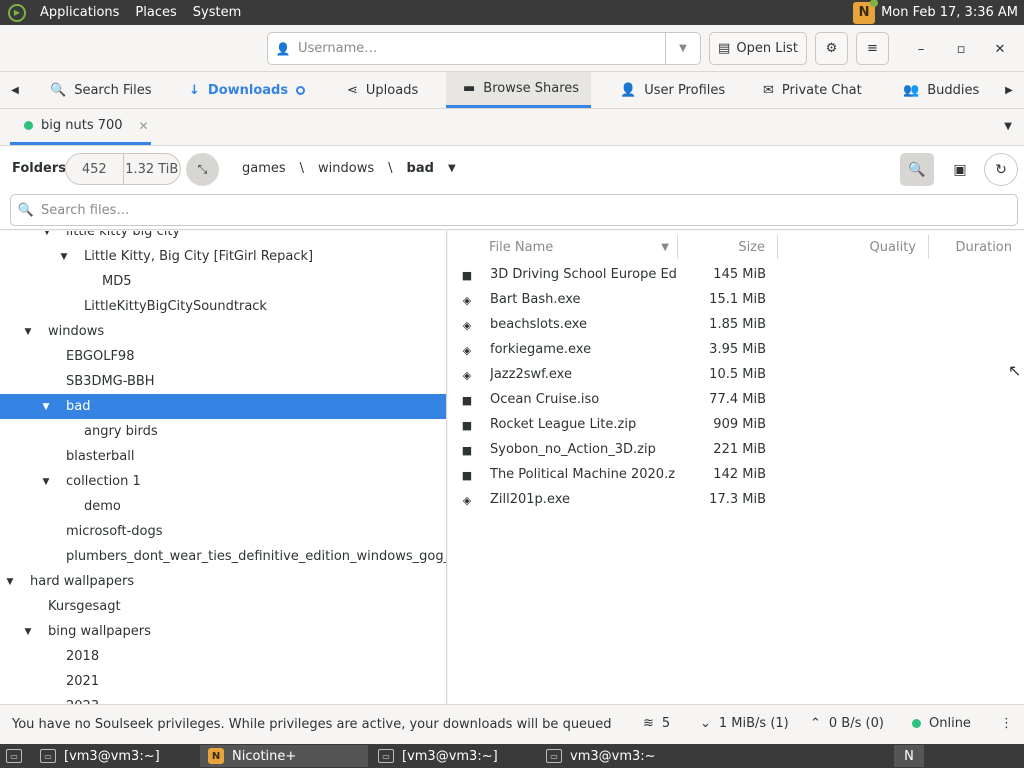 The image size is (1024, 768). Describe the element at coordinates (961, 49) in the screenshot. I see `maximize-button: ▫` at that location.